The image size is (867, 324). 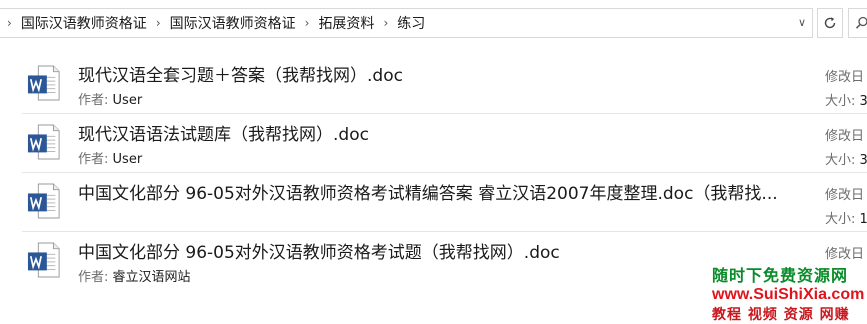 I want to click on search-icon, so click(x=861, y=22).